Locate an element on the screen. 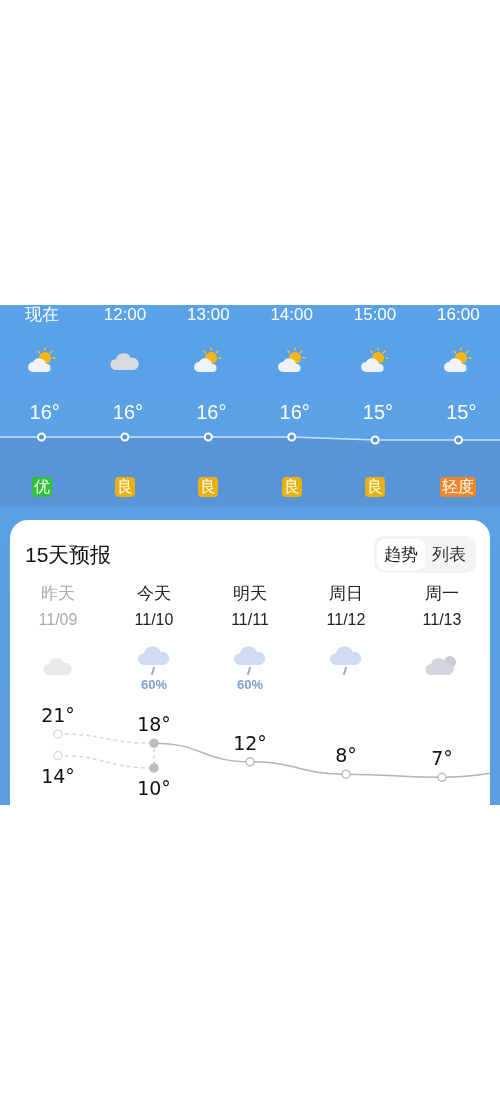 The height and width of the screenshot is (1111, 500). cloud-icon is located at coordinates (442, 665).